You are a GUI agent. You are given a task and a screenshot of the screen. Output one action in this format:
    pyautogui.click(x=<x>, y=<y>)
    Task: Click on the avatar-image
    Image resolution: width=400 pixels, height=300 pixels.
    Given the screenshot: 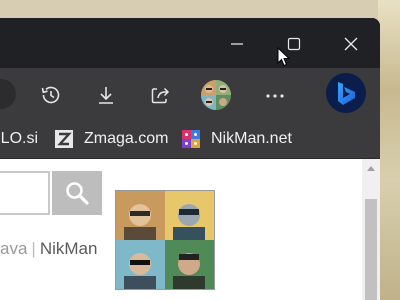 What is the action you would take?
    pyautogui.click(x=216, y=95)
    